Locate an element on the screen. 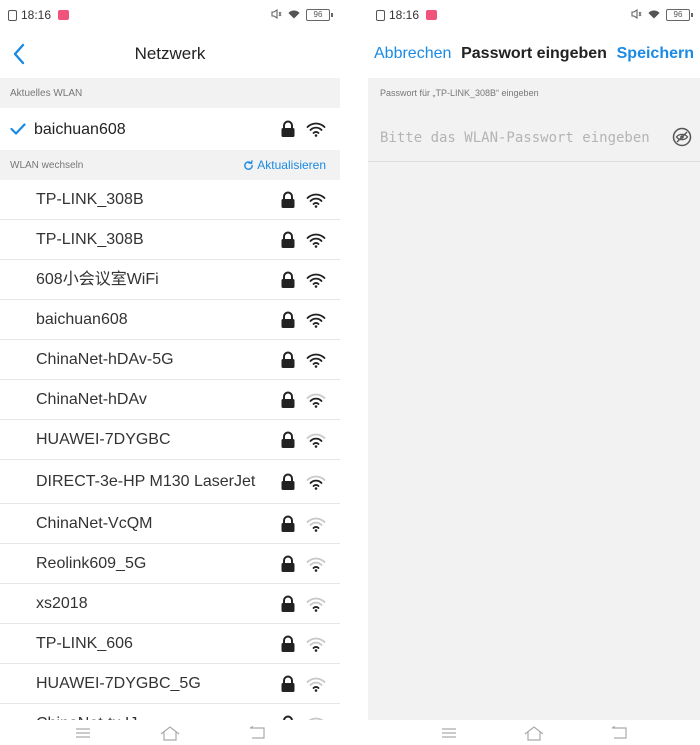 This screenshot has height=745, width=700. network-row: HUAWEI-7DYGBC_5G is located at coordinates (170, 684).